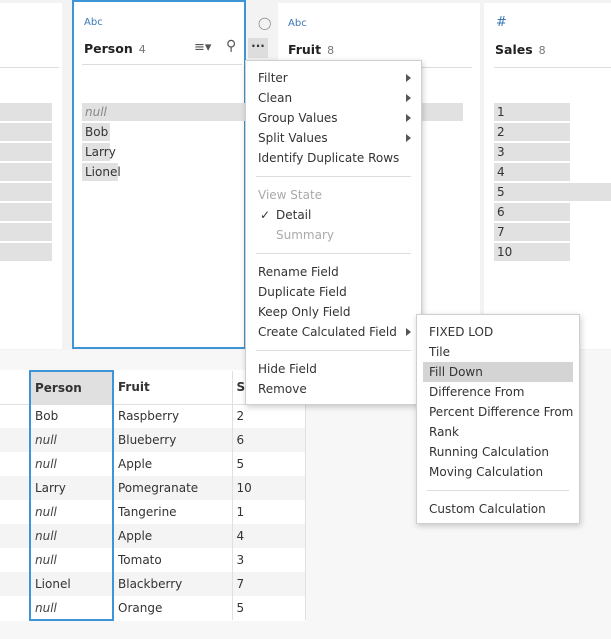 This screenshot has height=639, width=611. What do you see at coordinates (498, 352) in the screenshot?
I see `submenu-item-tile: Tile` at bounding box center [498, 352].